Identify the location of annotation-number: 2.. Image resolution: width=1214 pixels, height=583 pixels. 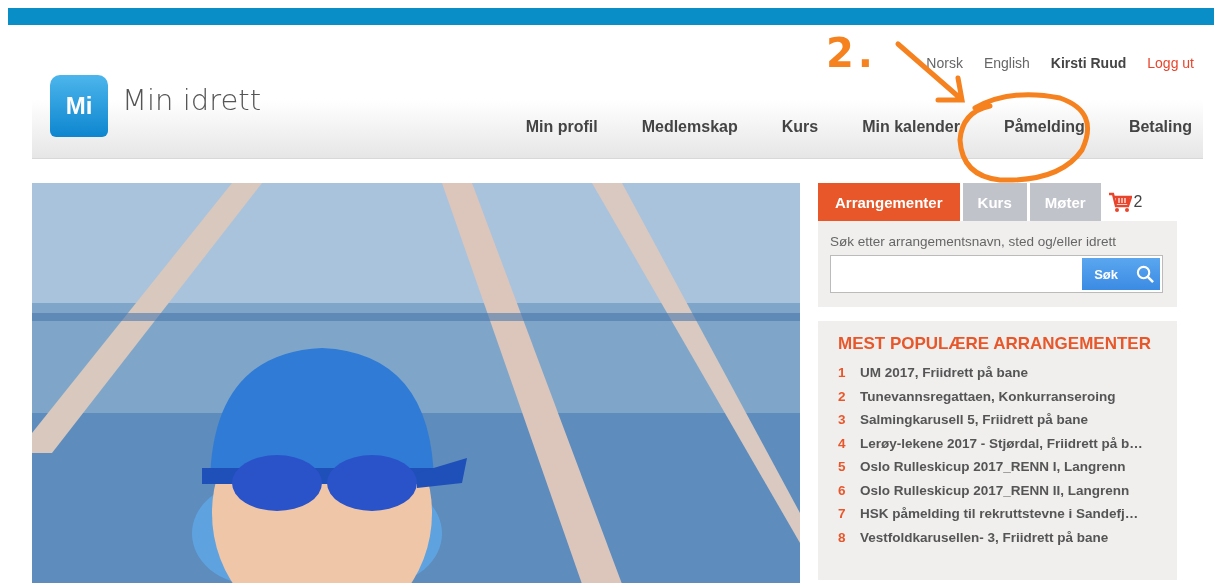
(852, 53).